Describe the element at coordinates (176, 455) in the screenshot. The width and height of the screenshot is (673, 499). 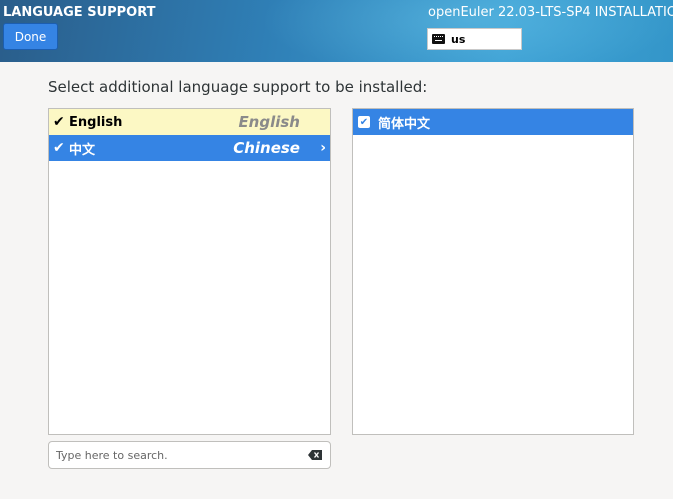
I see `search-input` at that location.